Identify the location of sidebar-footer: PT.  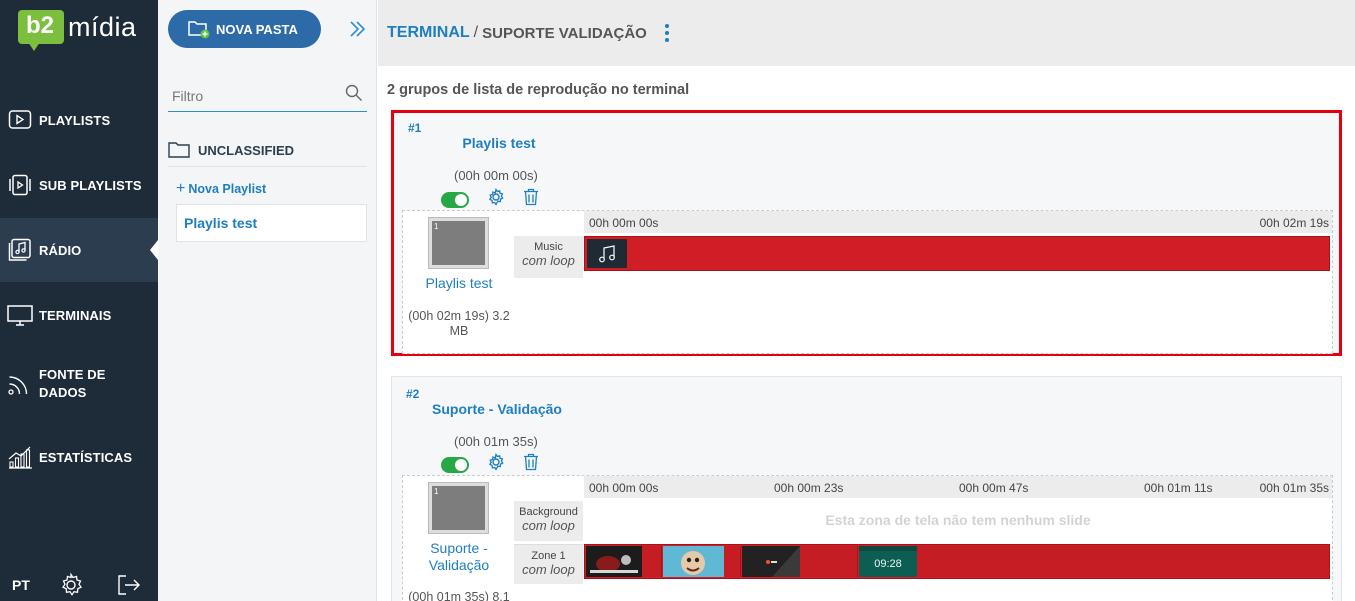
(79, 585).